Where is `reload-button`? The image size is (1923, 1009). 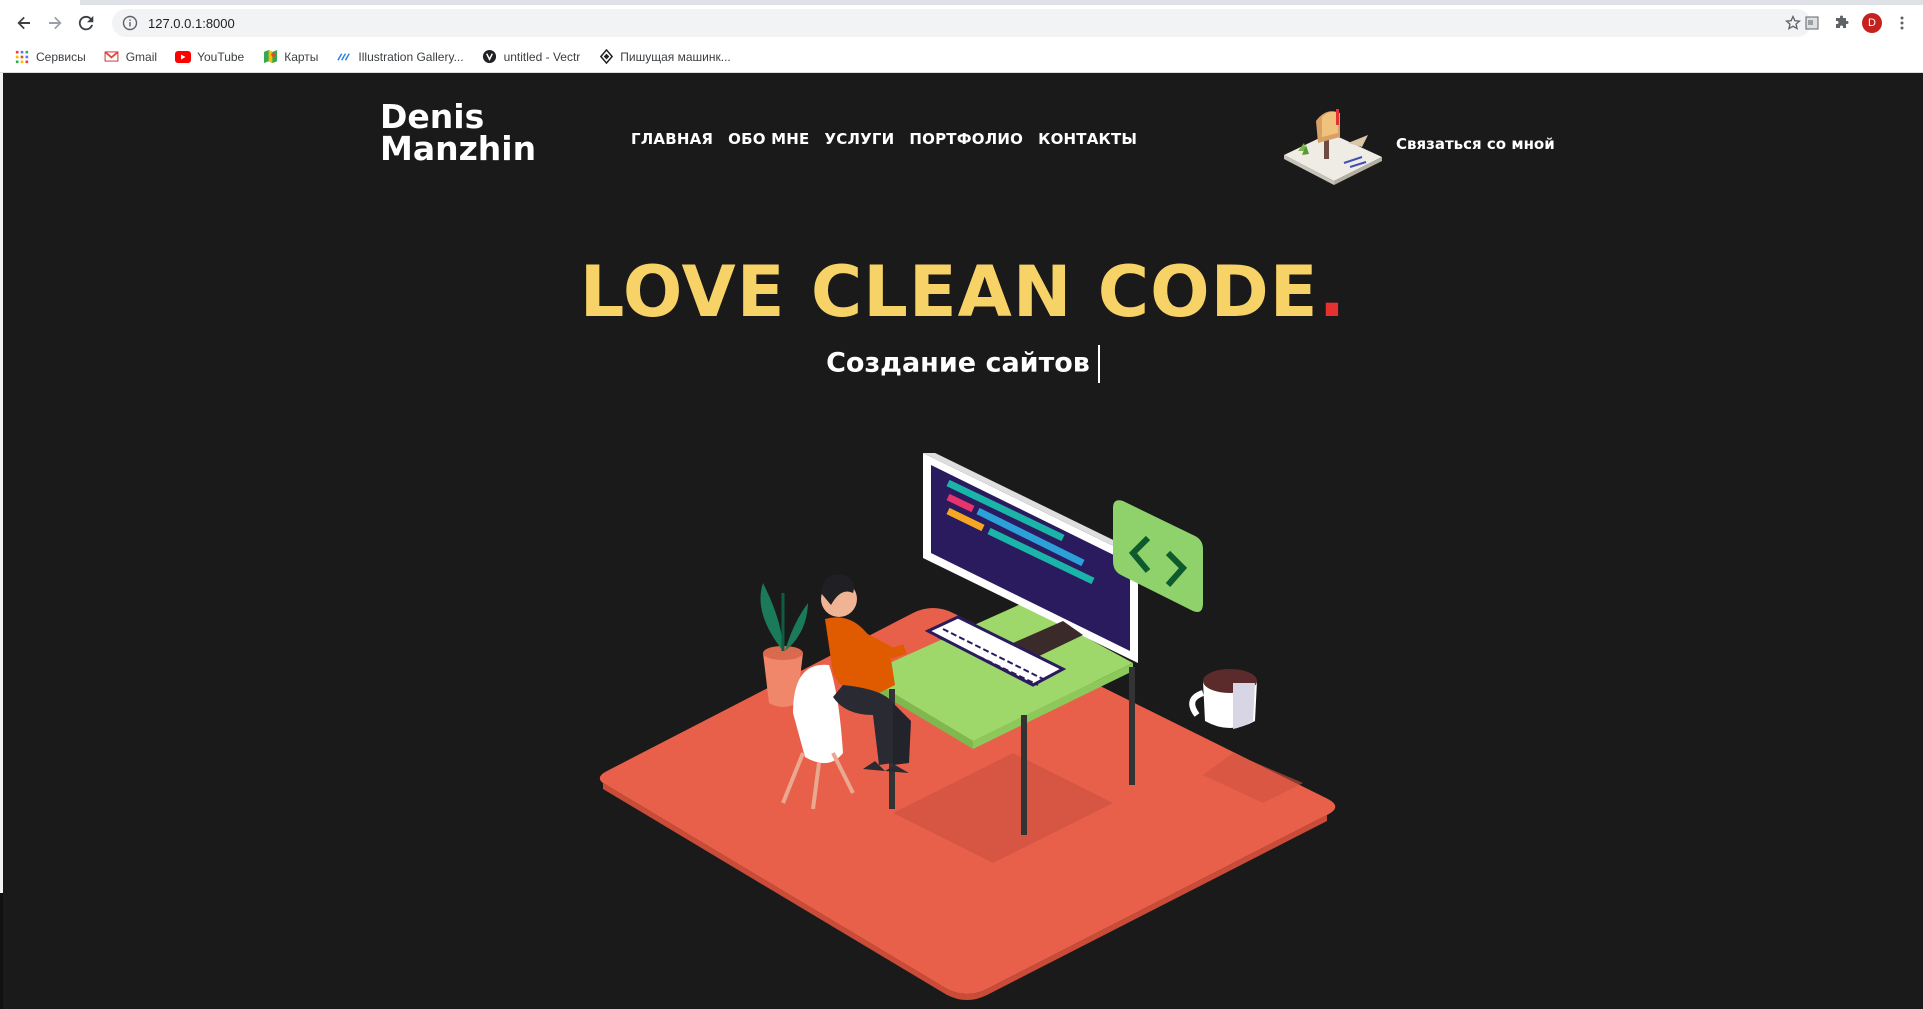
reload-button is located at coordinates (86, 23).